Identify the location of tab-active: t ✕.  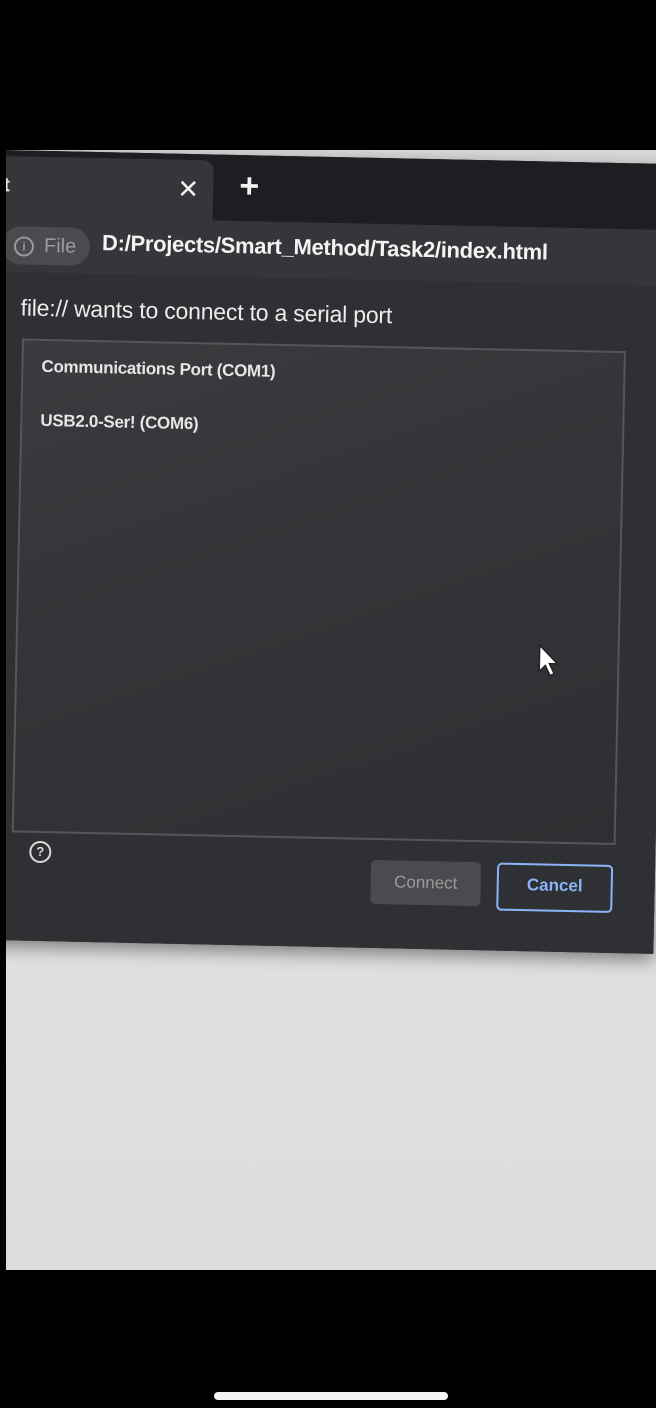
(110, 188).